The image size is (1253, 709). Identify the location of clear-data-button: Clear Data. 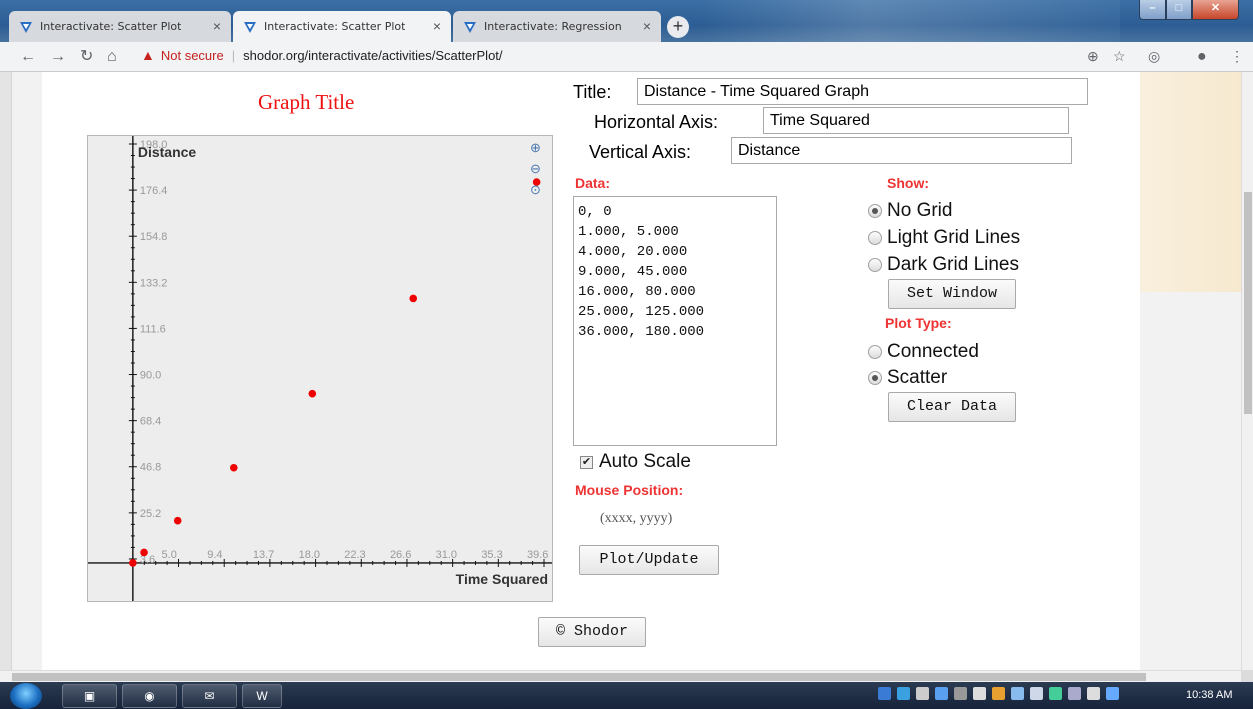
(952, 407).